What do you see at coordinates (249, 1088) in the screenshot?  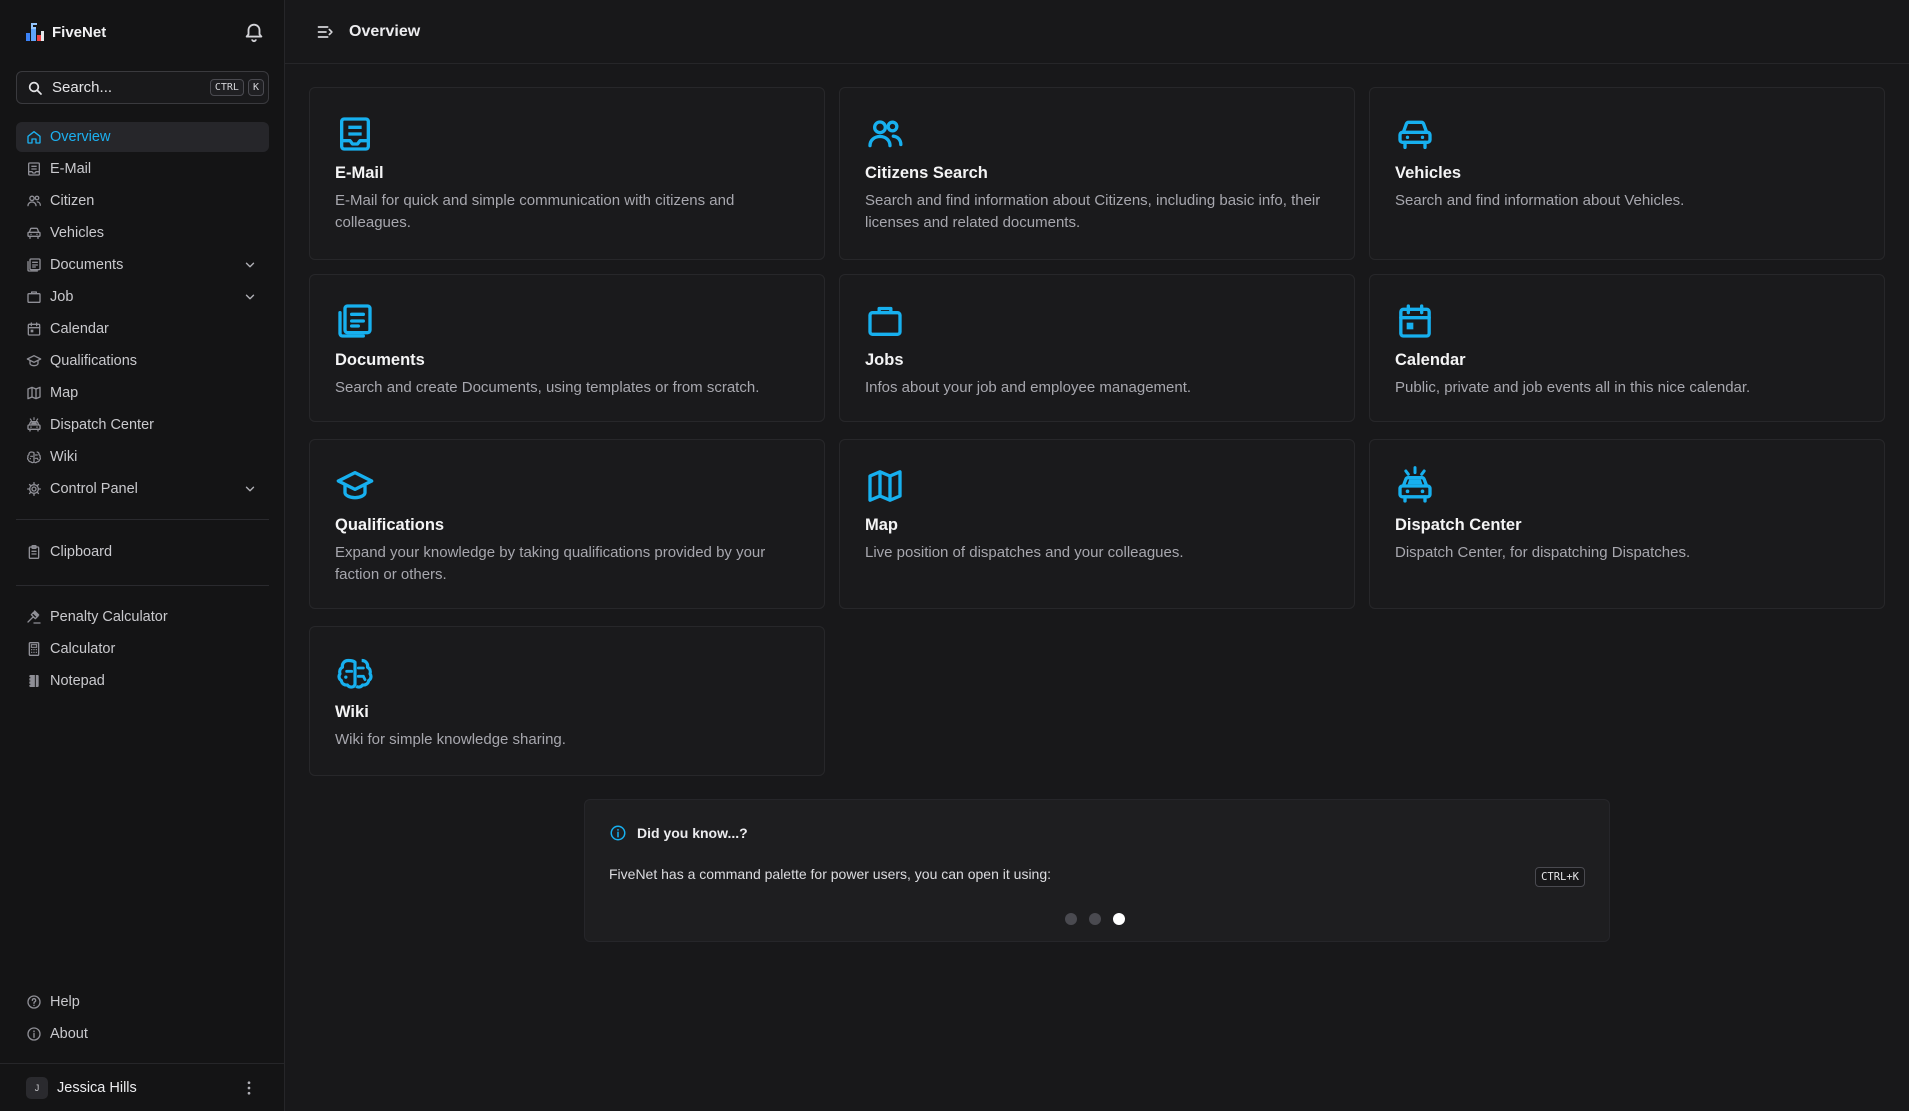 I see `more-vertical-icon` at bounding box center [249, 1088].